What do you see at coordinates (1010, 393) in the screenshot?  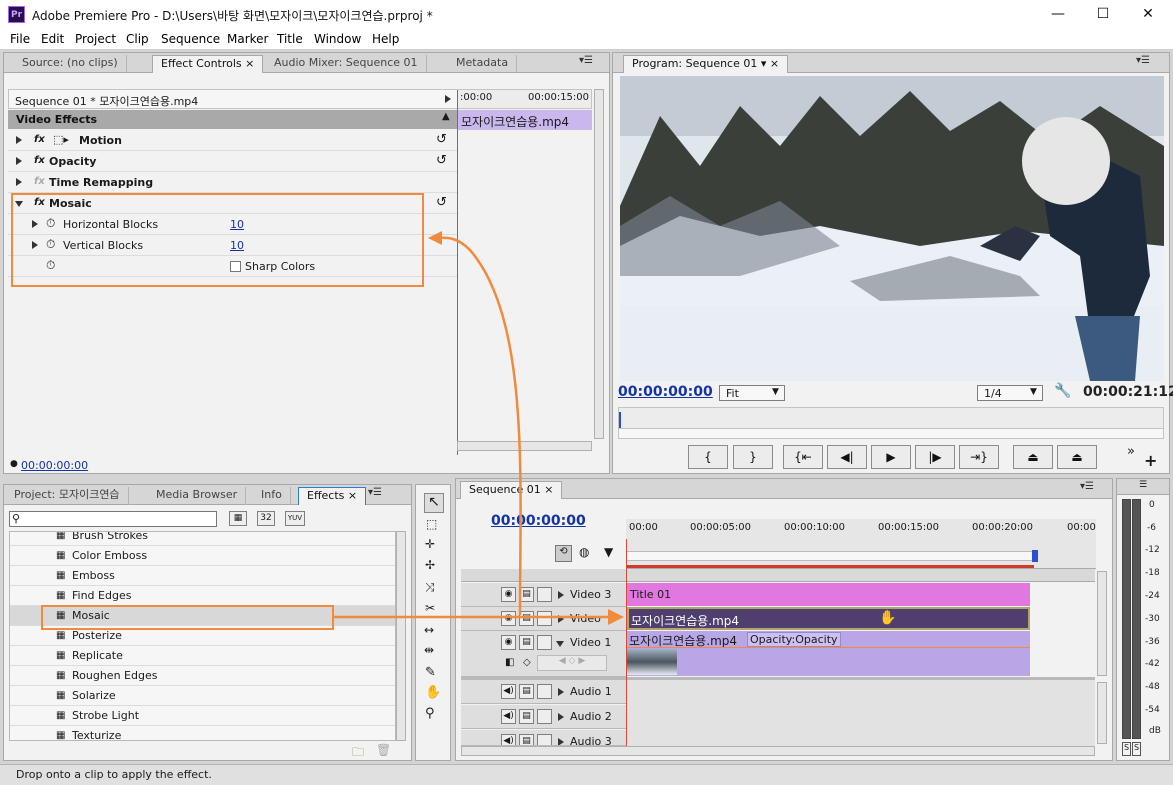 I see `resolution-select: 1/4 ▼` at bounding box center [1010, 393].